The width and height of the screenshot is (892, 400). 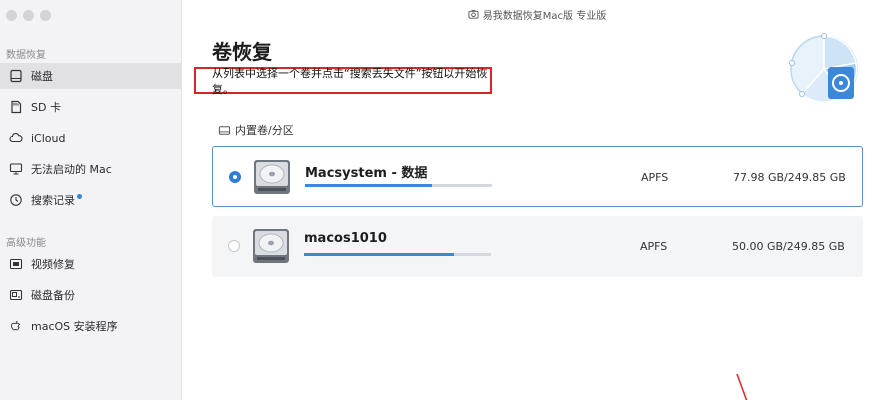 I want to click on volume-name: macos1010, so click(x=345, y=238).